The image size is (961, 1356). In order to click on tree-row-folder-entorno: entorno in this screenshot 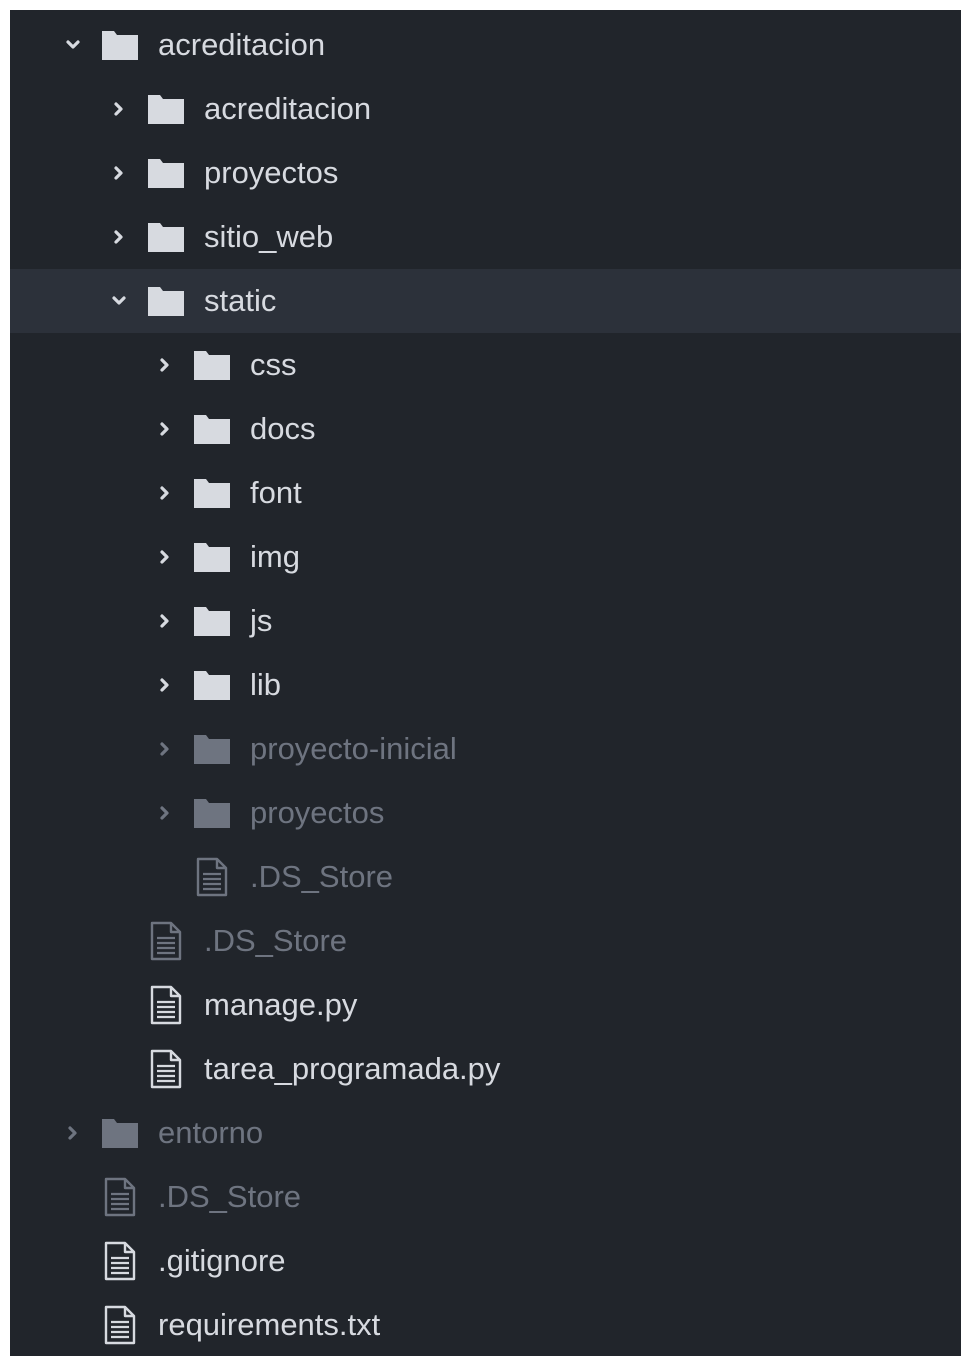, I will do `click(485, 1133)`.